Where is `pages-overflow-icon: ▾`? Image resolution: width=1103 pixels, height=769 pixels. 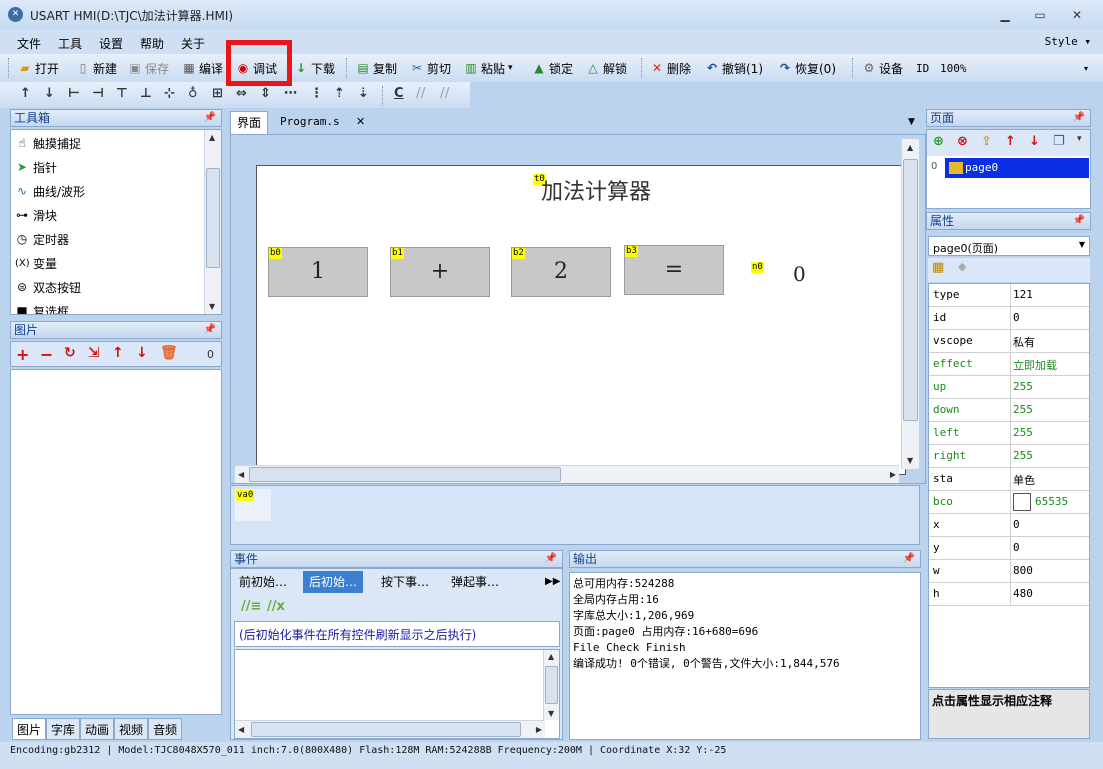
pages-overflow-icon: ▾ is located at coordinates (1079, 139).